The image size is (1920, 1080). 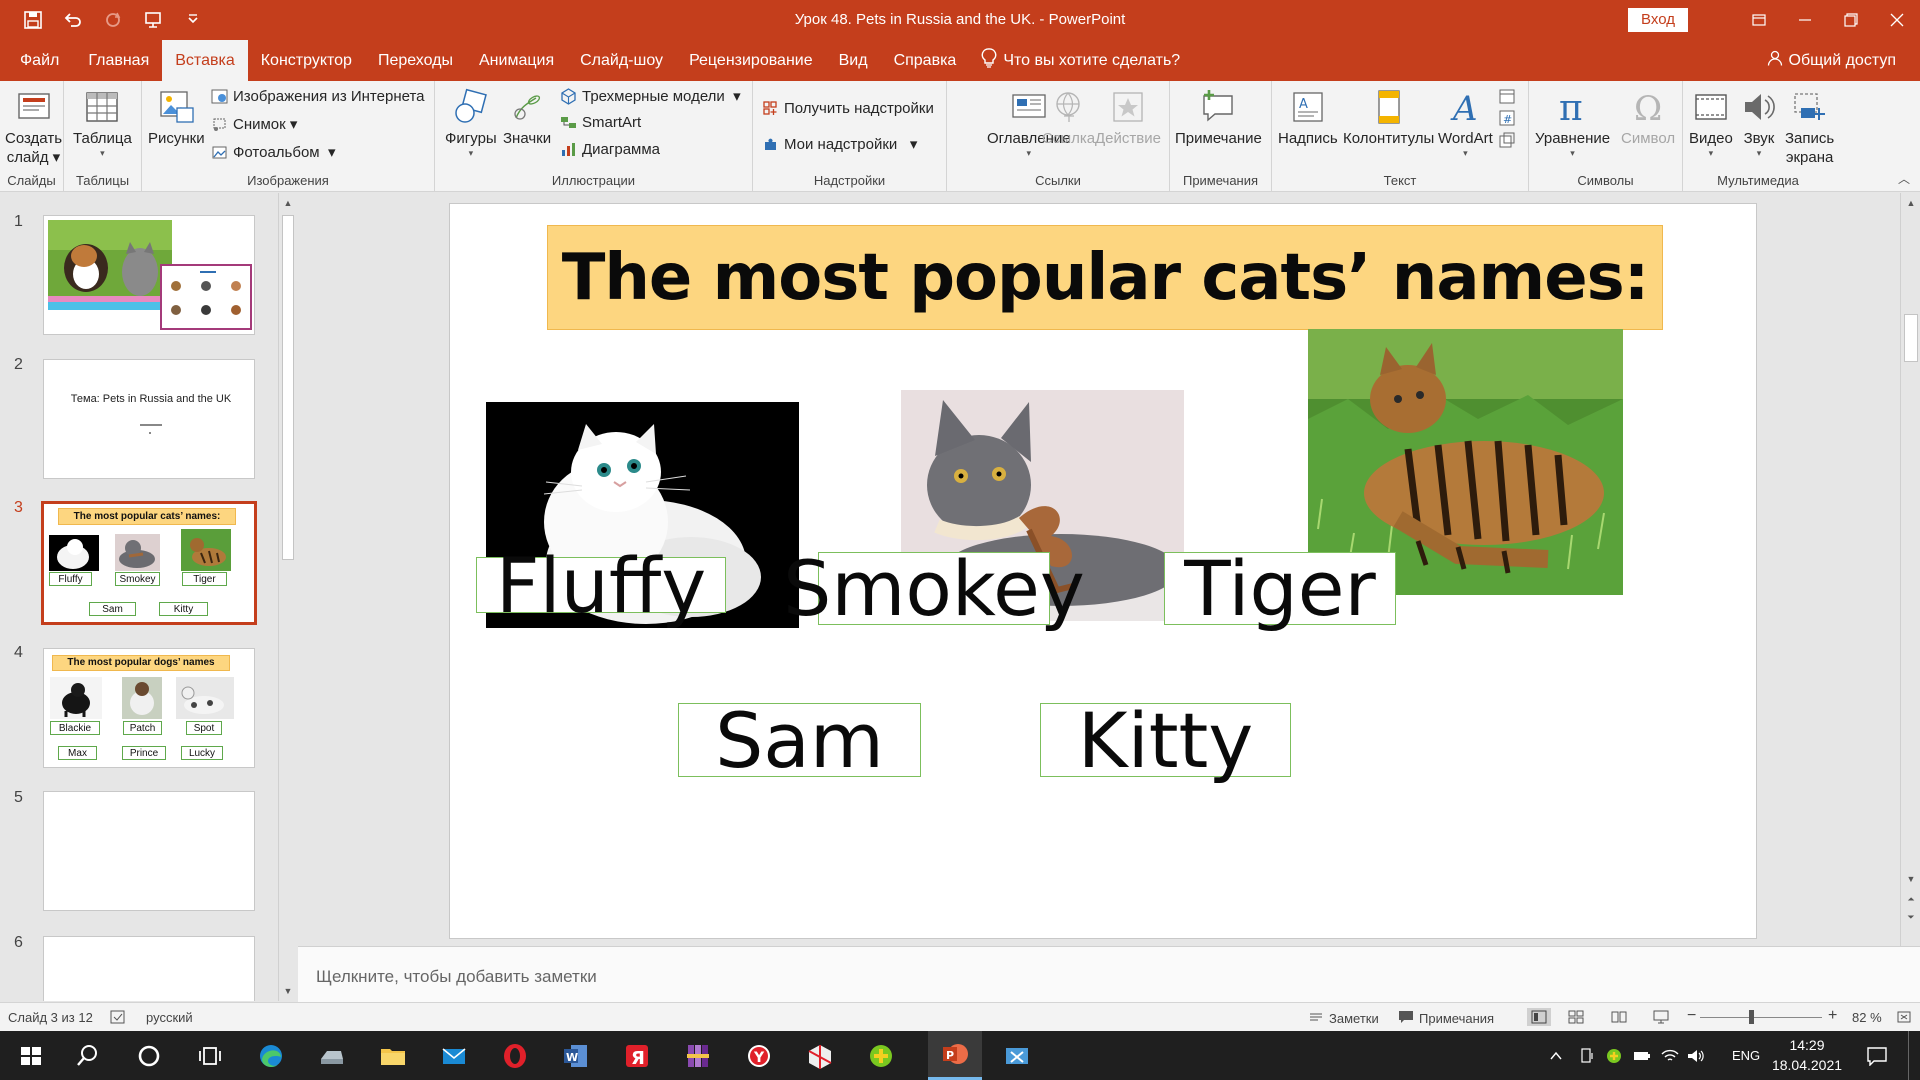 What do you see at coordinates (1832, 1016) in the screenshot?
I see `zoom-in-icon: +` at bounding box center [1832, 1016].